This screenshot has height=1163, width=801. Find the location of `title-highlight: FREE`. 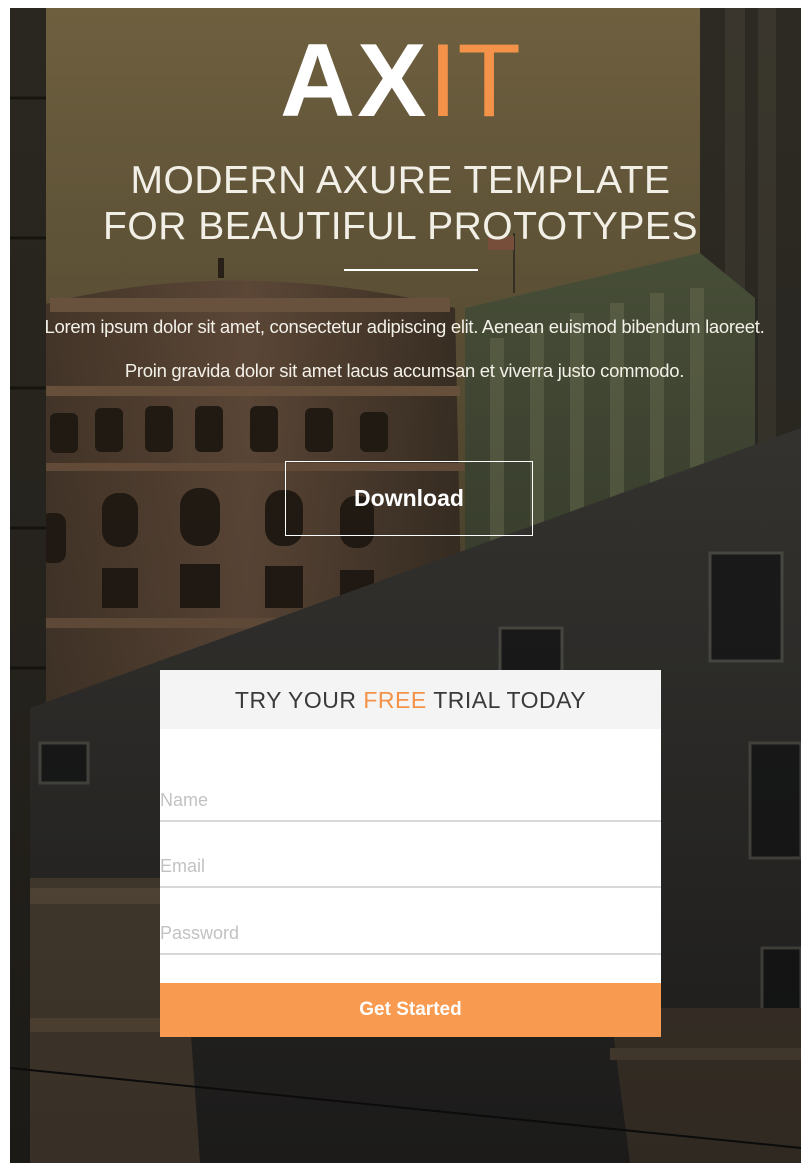

title-highlight: FREE is located at coordinates (395, 700).